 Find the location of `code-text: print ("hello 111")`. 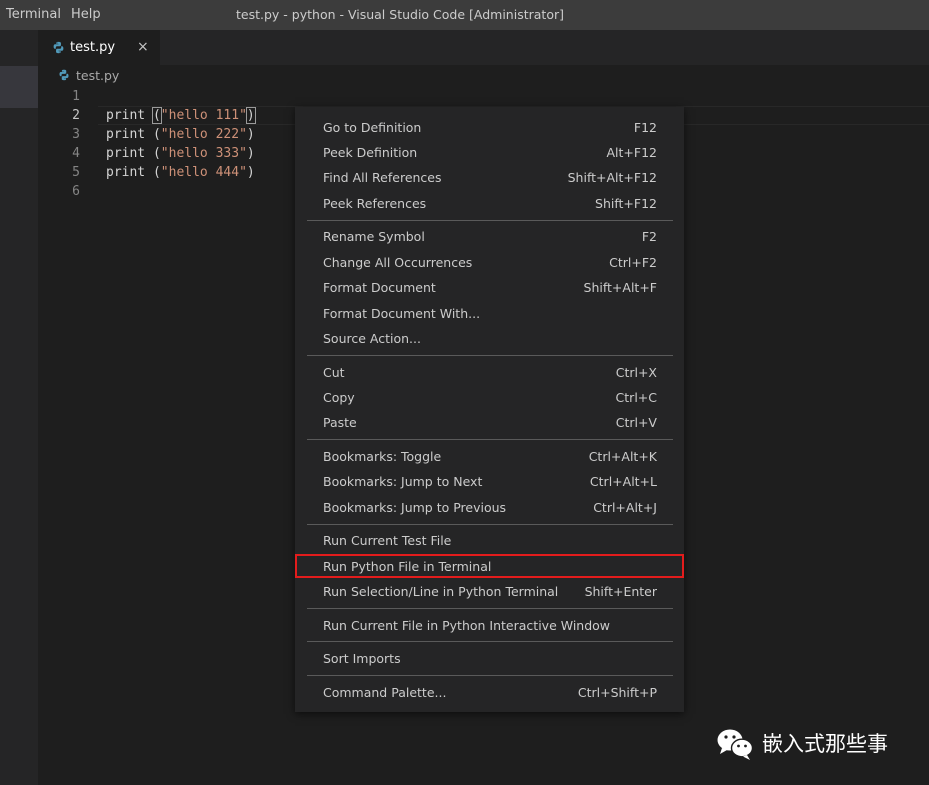

code-text: print ("hello 111") is located at coordinates (181, 115).